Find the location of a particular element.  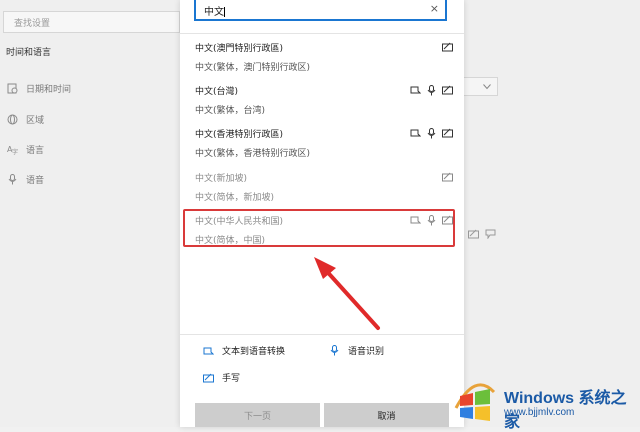

language-name: 中文(新加坡) is located at coordinates (221, 179).